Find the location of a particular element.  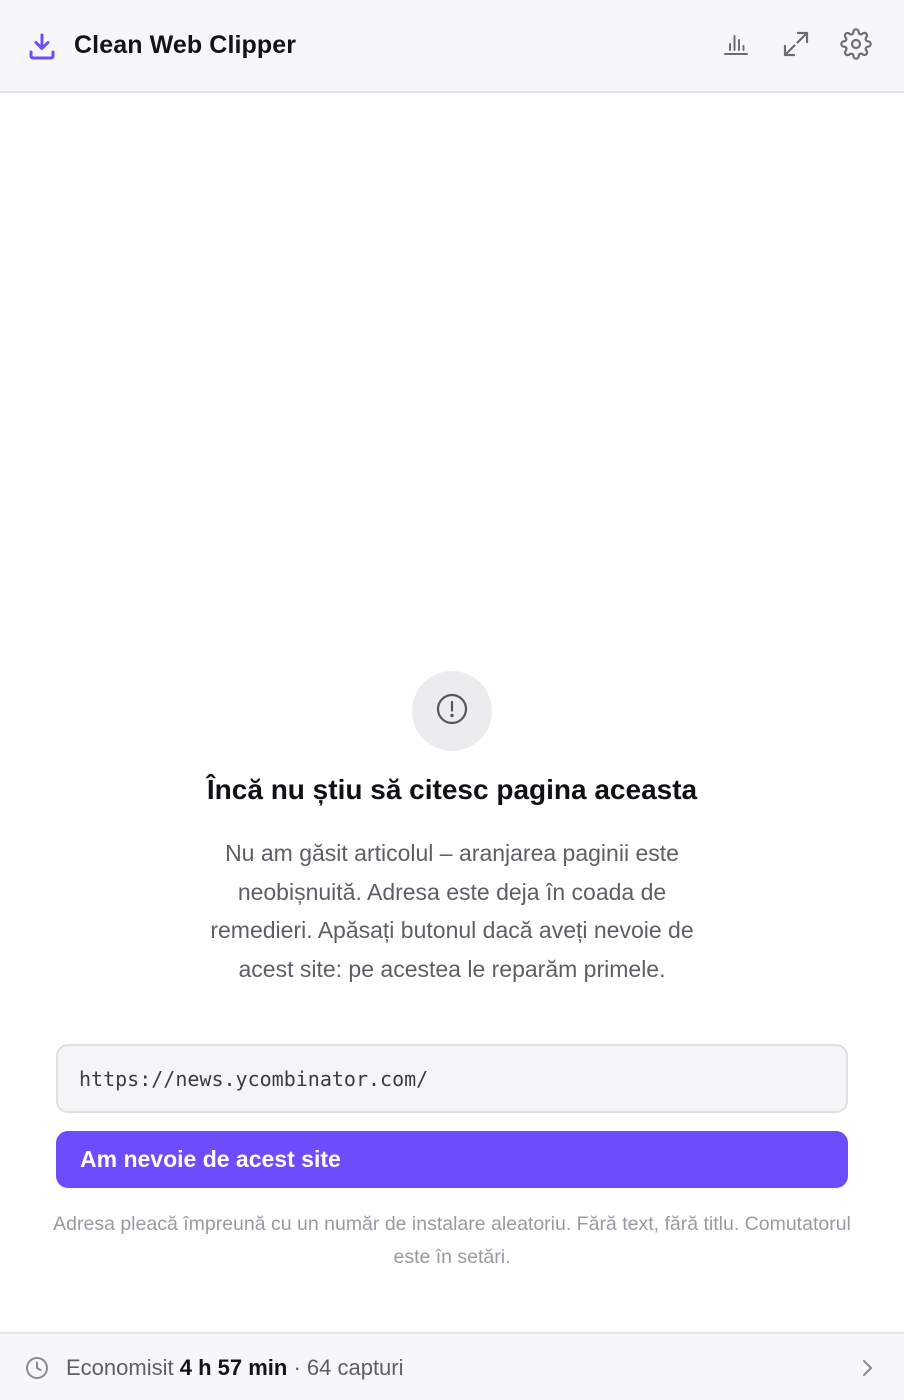

expand-button is located at coordinates (796, 46).